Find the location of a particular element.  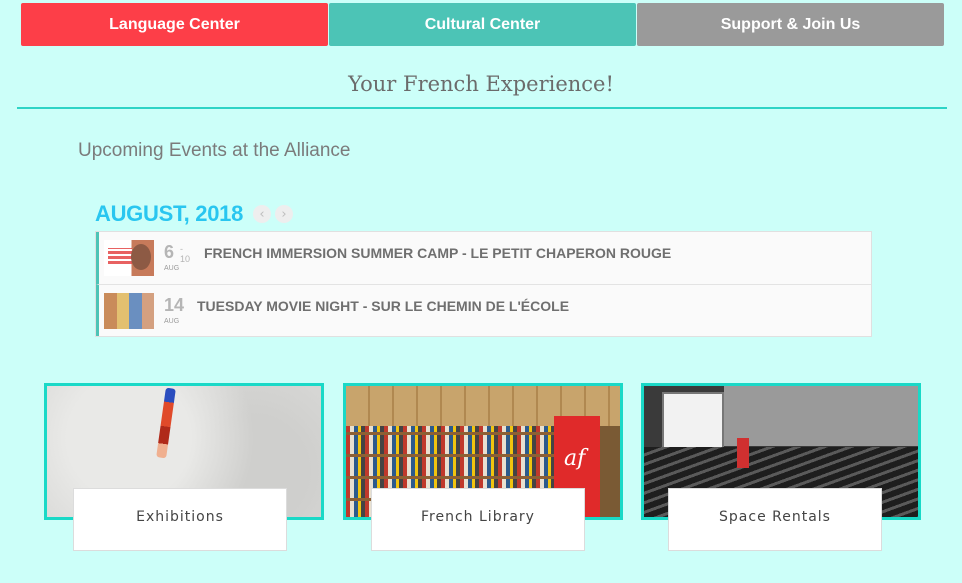

french-library-label: French Library is located at coordinates (478, 519).